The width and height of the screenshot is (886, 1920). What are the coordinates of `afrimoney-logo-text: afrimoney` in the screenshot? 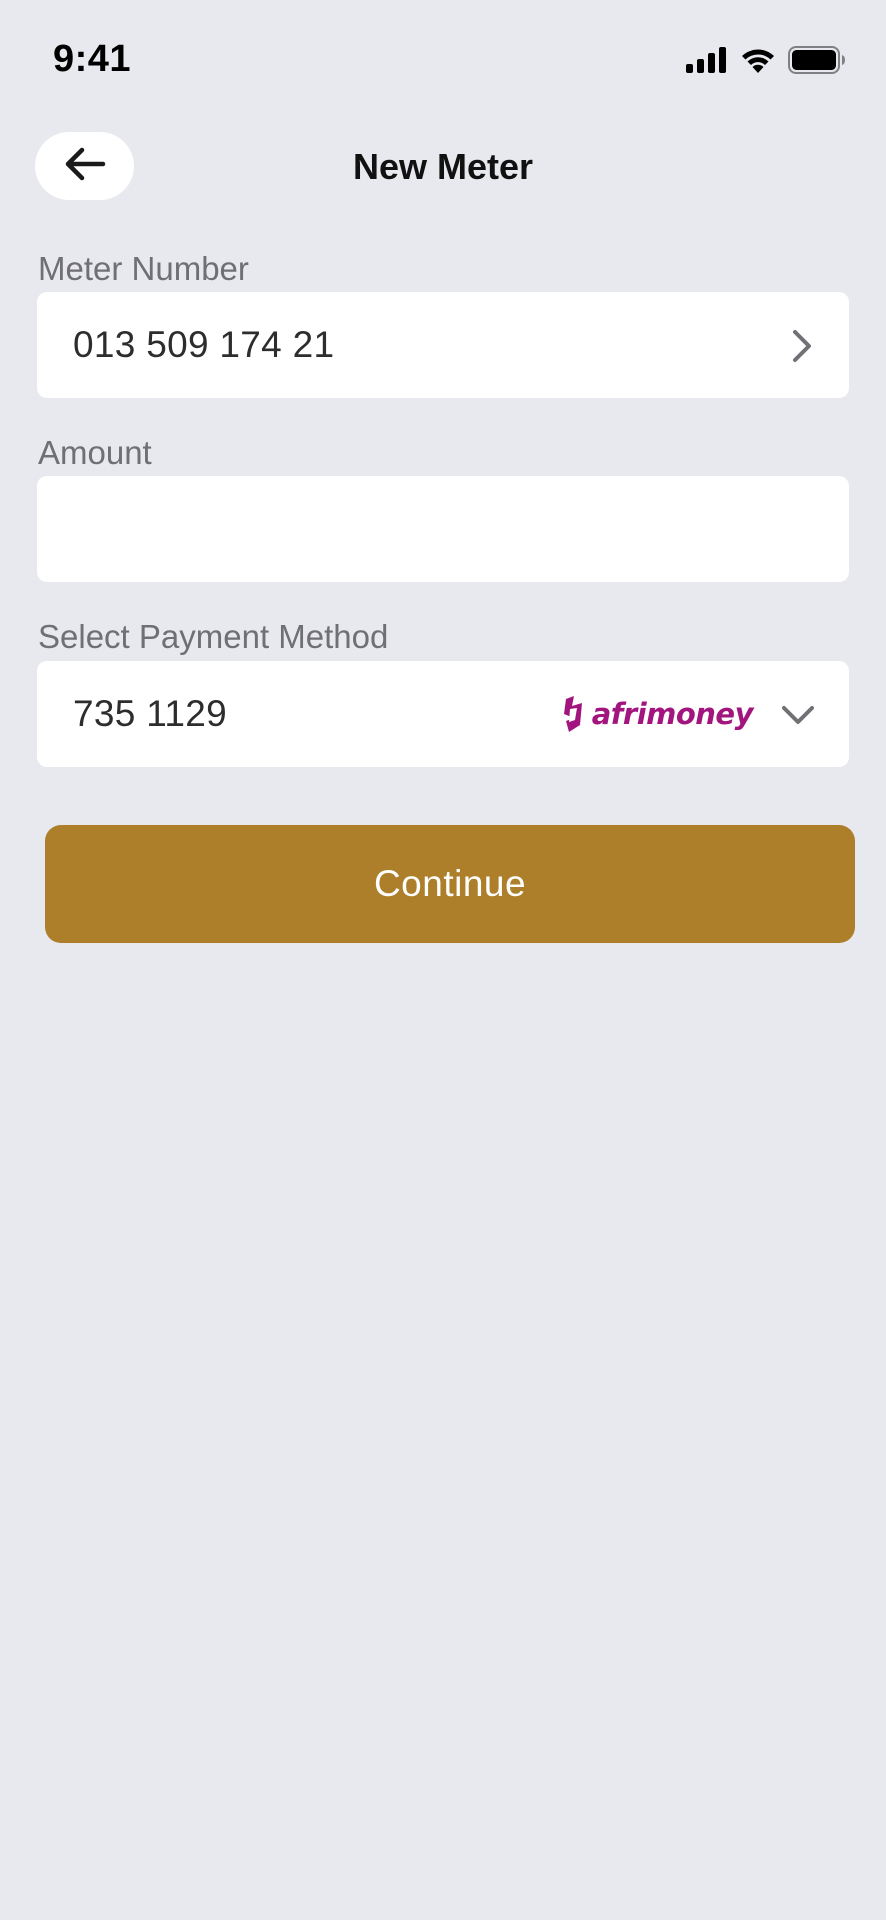 It's located at (672, 714).